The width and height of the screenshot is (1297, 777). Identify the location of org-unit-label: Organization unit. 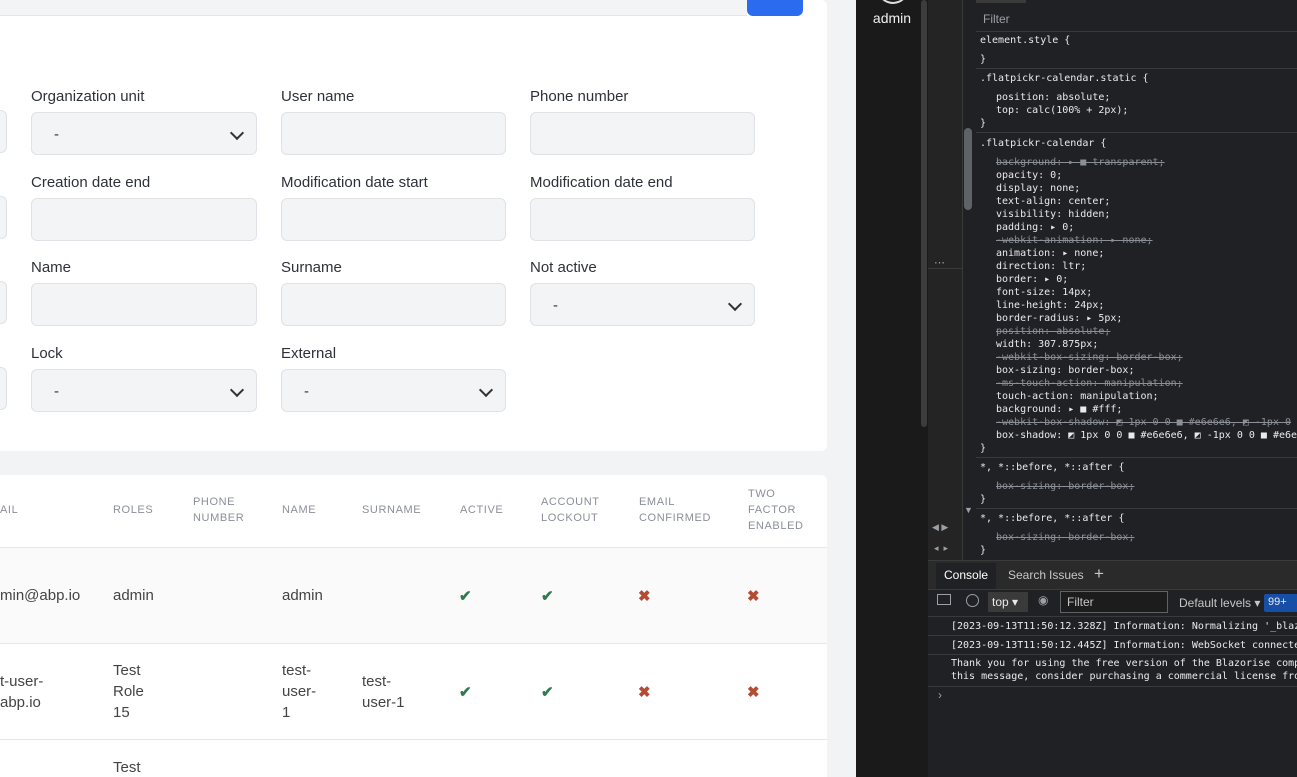
(88, 96).